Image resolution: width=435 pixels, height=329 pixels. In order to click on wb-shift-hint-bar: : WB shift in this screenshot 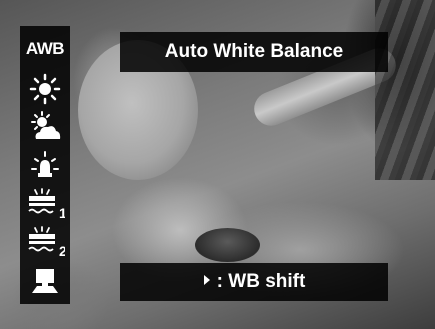, I will do `click(254, 282)`.